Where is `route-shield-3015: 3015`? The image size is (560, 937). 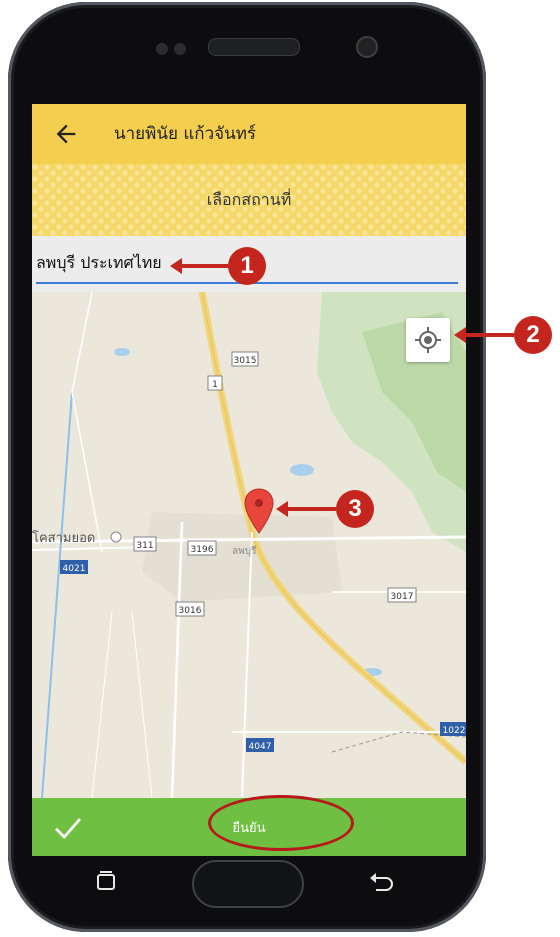 route-shield-3015: 3015 is located at coordinates (245, 359).